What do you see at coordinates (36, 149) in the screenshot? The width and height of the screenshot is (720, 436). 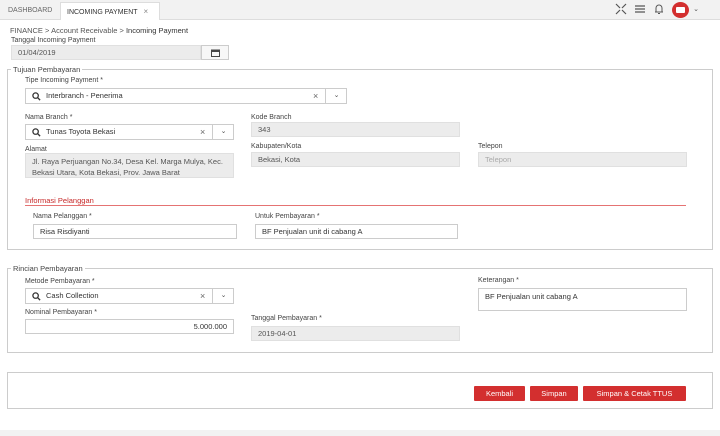 I see `alamat-label: Alamat` at bounding box center [36, 149].